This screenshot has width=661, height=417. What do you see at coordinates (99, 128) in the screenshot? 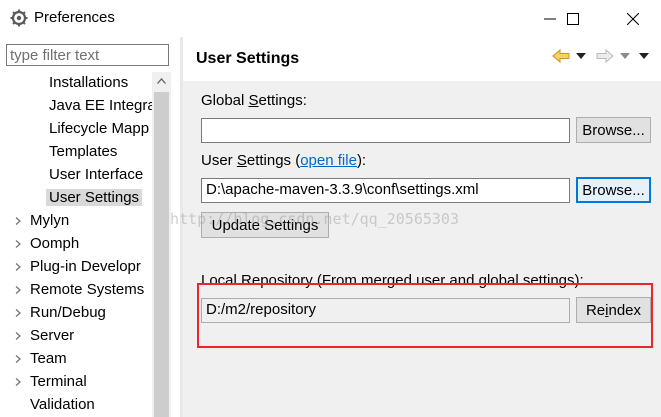
I see `tree-item-label: Lifecycle Mapp` at bounding box center [99, 128].